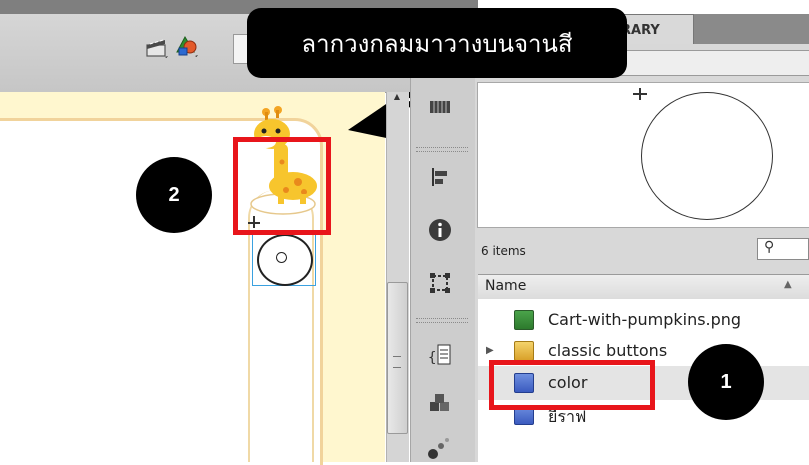 This screenshot has height=465, width=809. Describe the element at coordinates (281, 257) in the screenshot. I see `registration-point-icon` at that location.